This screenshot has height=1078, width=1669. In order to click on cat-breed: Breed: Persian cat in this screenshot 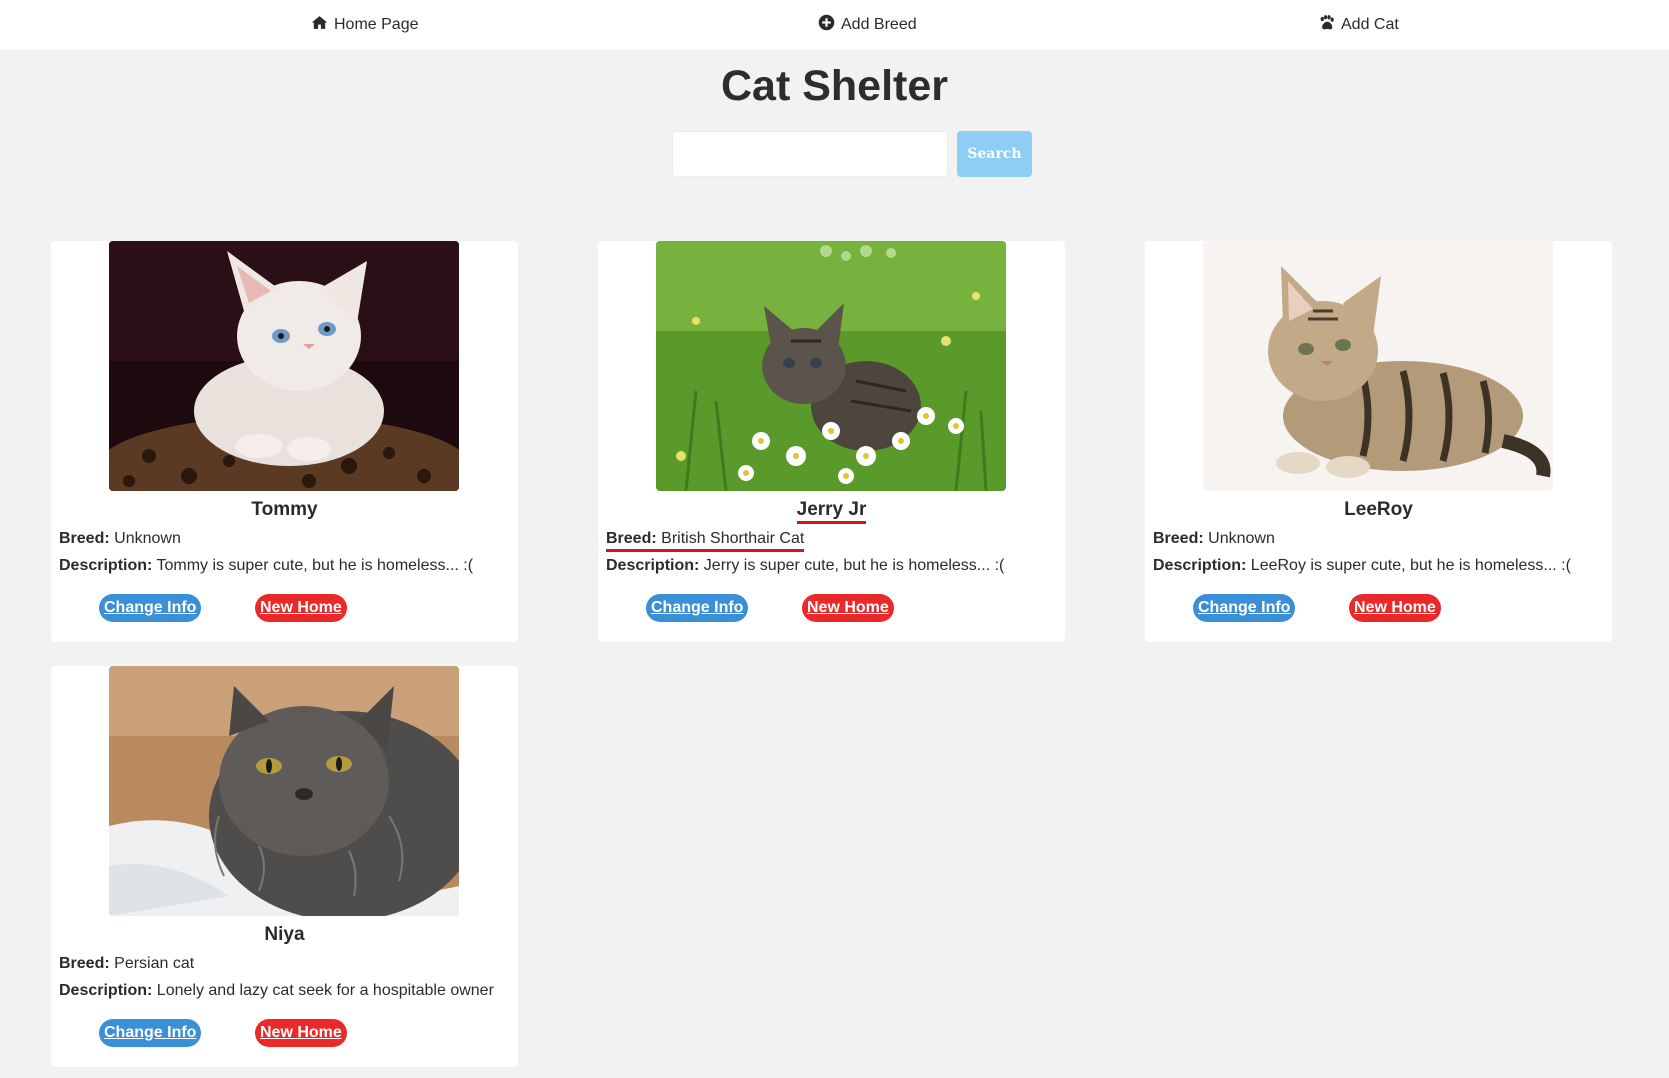, I will do `click(126, 964)`.